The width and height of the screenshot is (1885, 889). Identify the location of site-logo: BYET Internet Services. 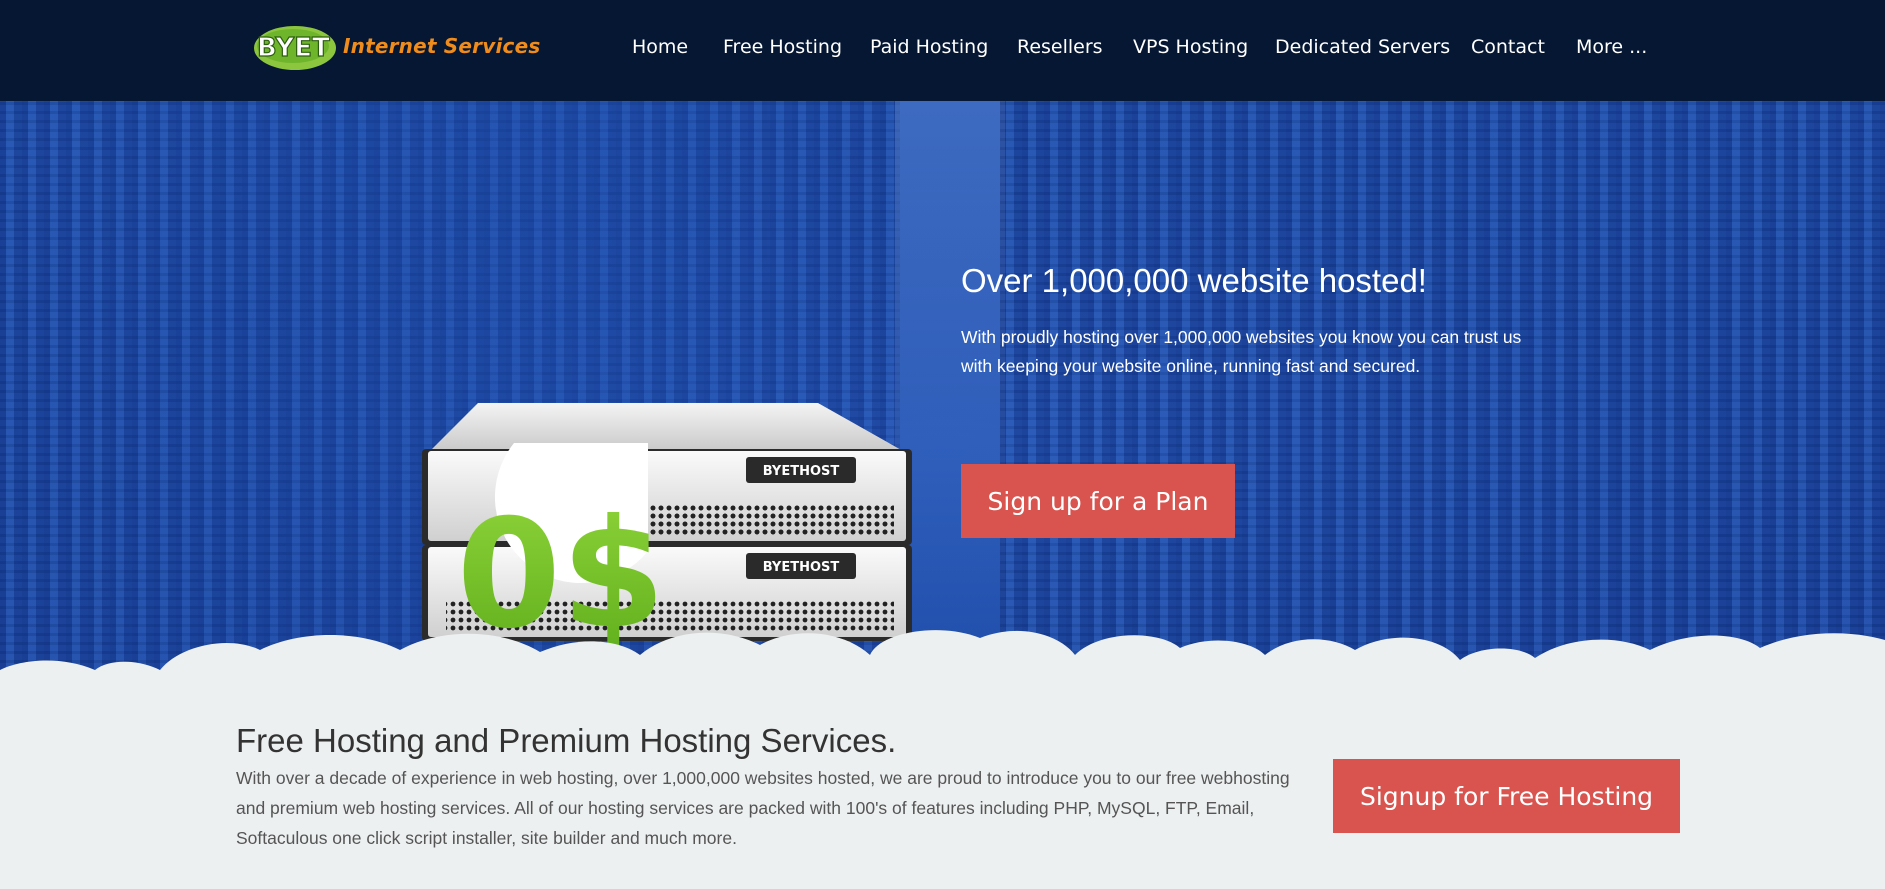
(396, 48).